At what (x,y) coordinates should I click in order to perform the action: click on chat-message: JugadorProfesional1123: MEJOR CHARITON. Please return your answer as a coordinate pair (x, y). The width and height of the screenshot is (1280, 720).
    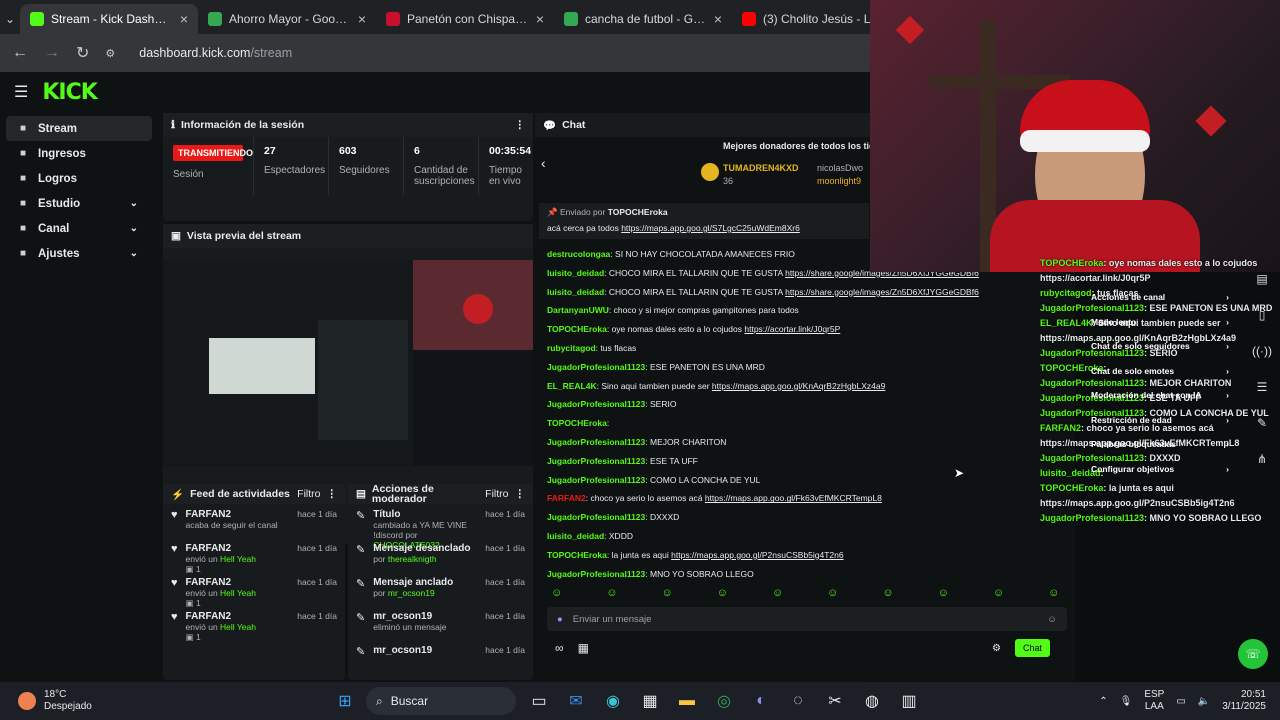
    Looking at the image, I should click on (805, 442).